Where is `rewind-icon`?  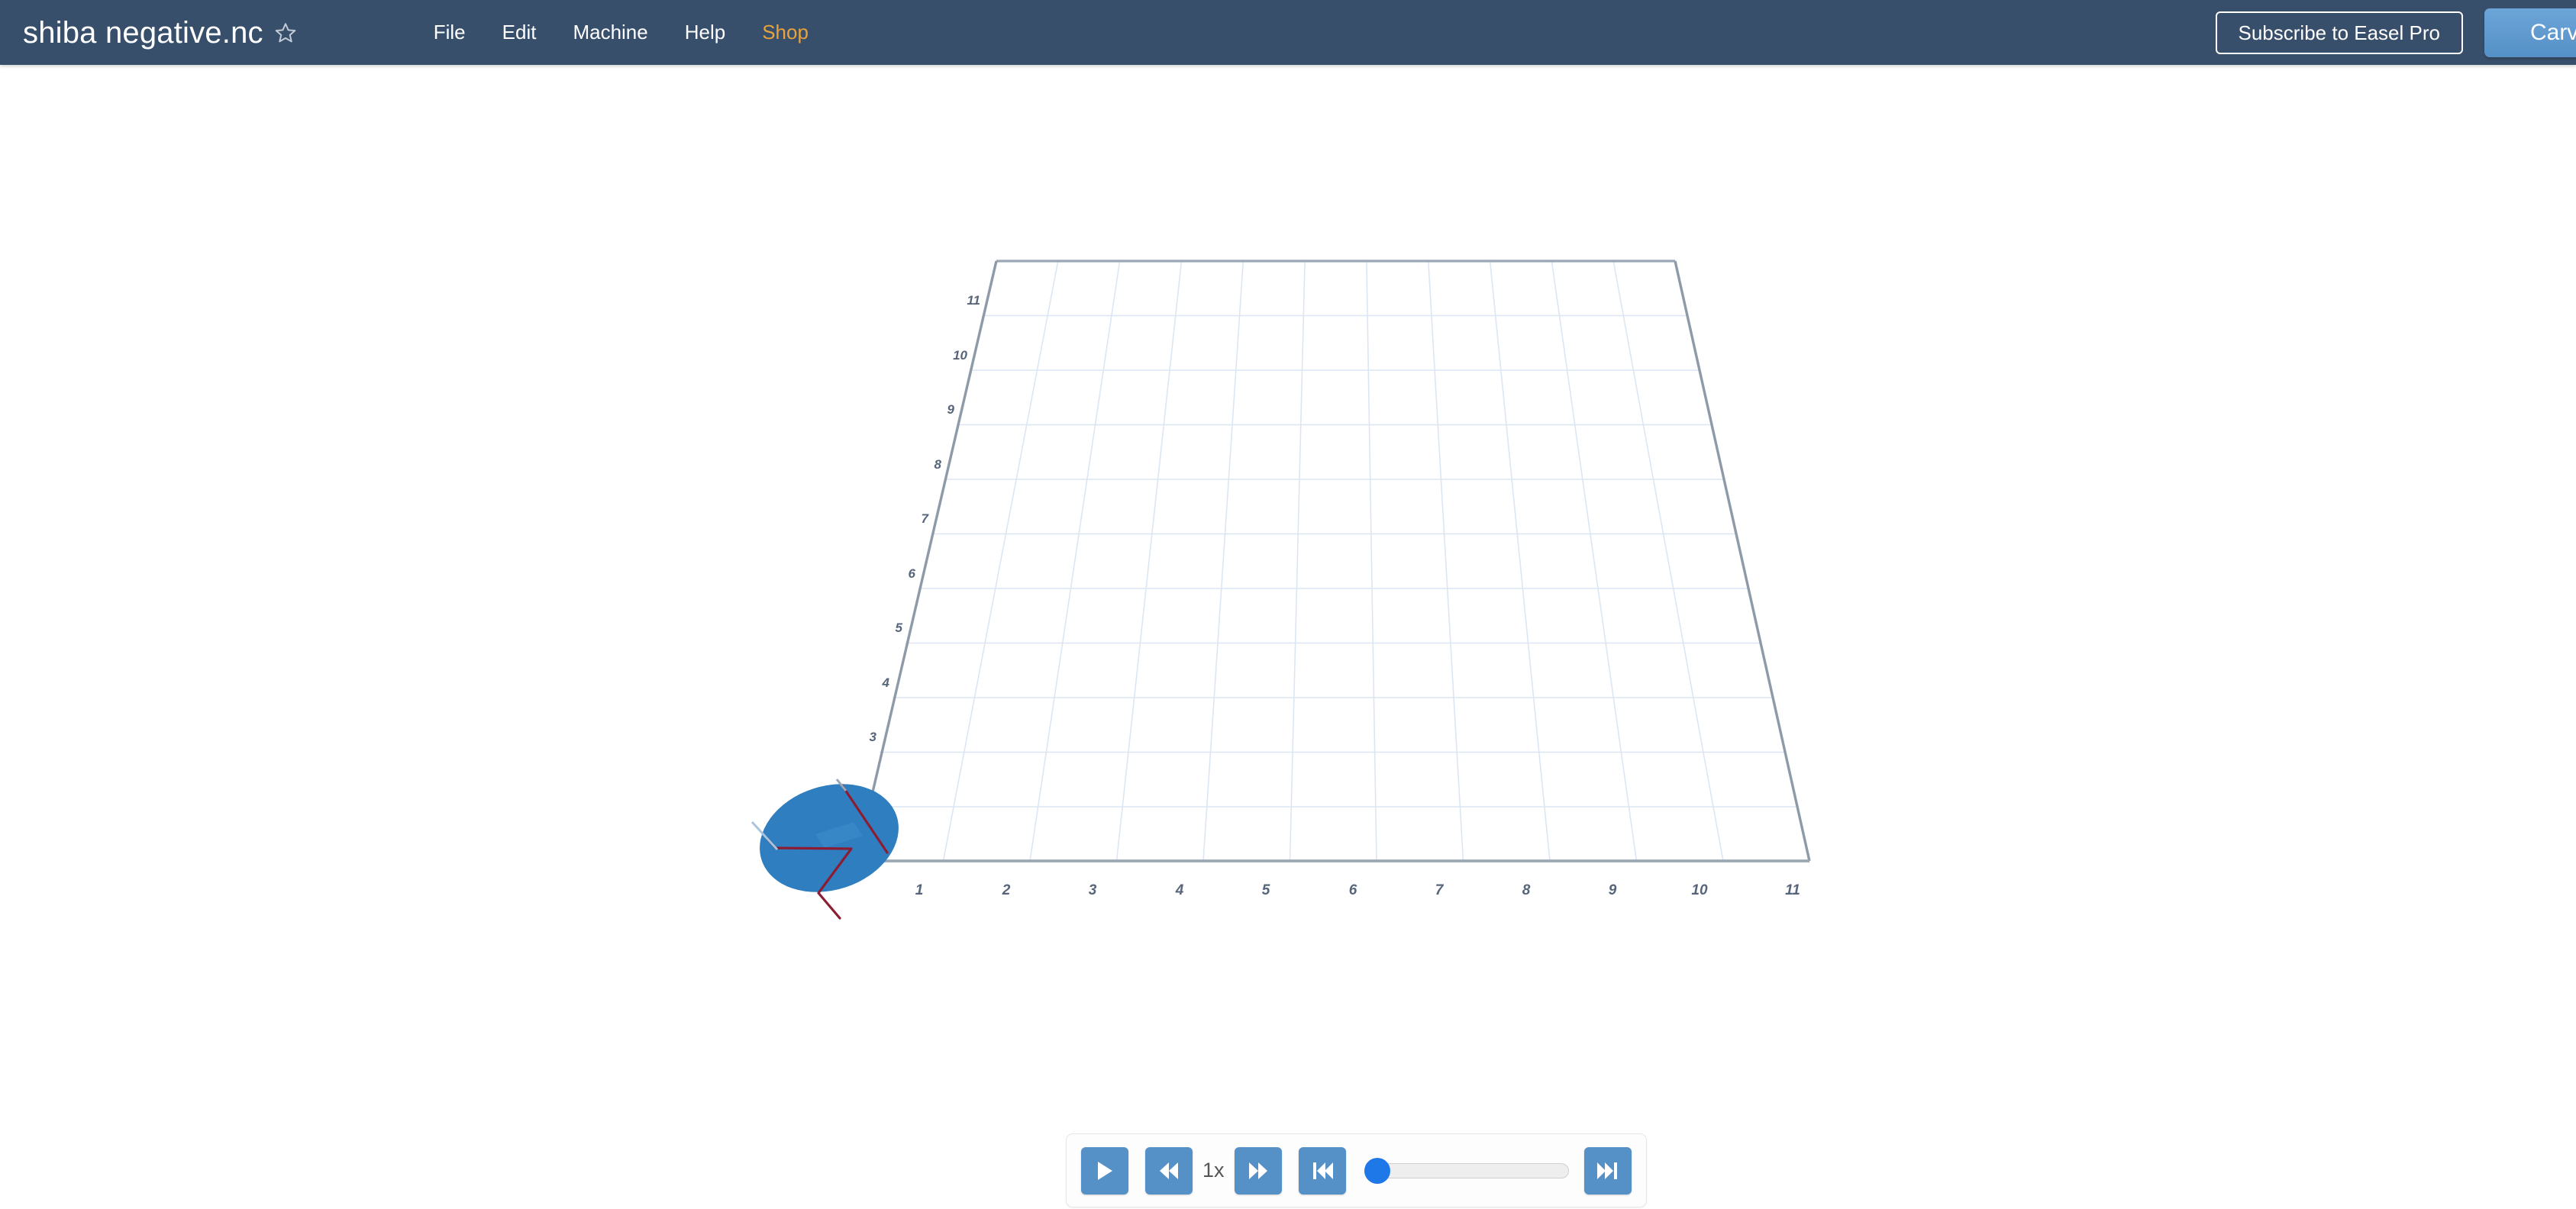 rewind-icon is located at coordinates (1169, 1170).